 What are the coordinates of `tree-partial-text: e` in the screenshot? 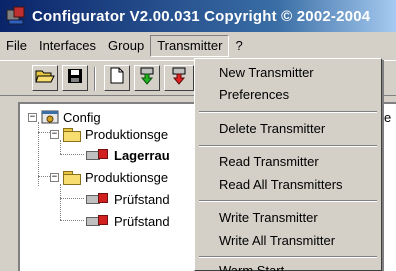 It's located at (387, 117).